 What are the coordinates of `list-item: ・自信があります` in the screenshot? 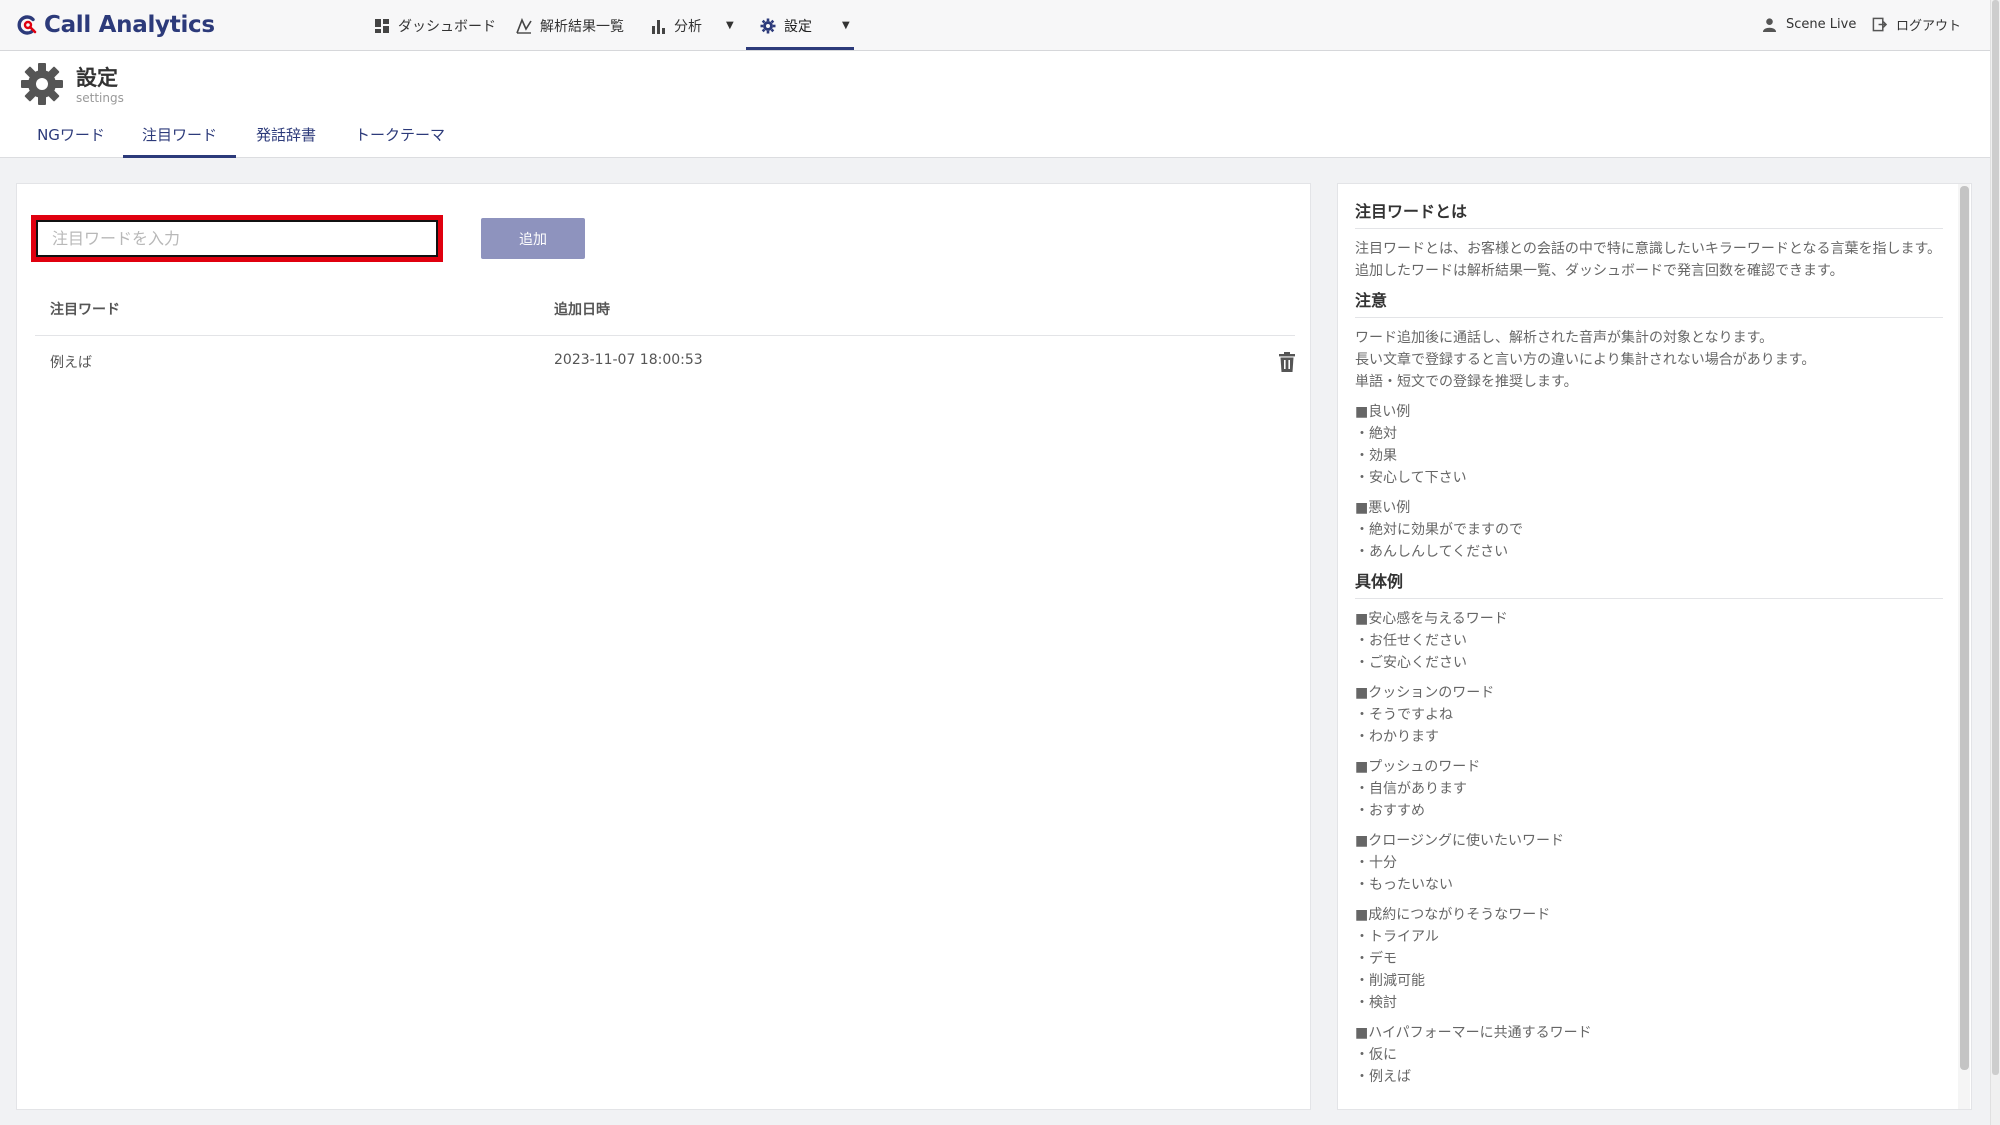 It's located at (1411, 789).